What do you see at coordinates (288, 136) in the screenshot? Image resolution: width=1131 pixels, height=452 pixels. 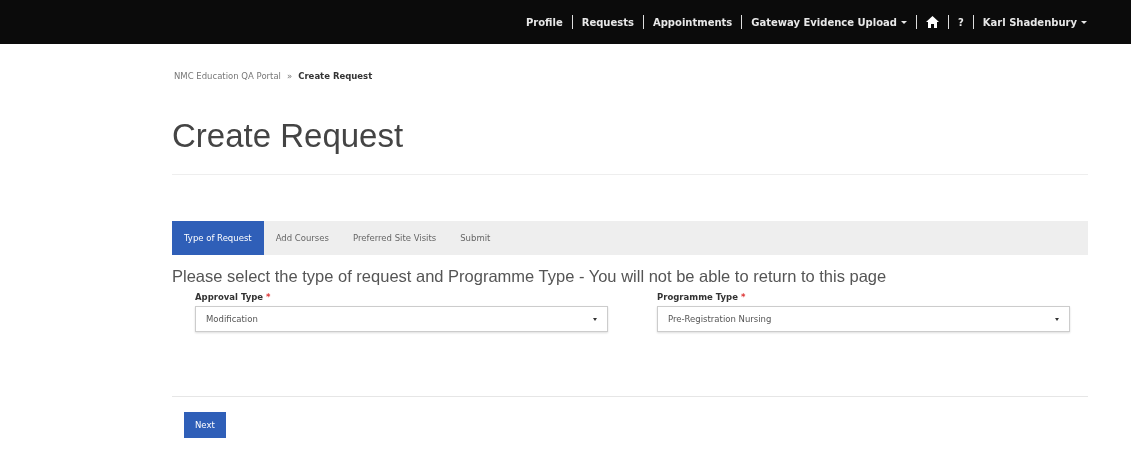 I see `page-title: Create Request` at bounding box center [288, 136].